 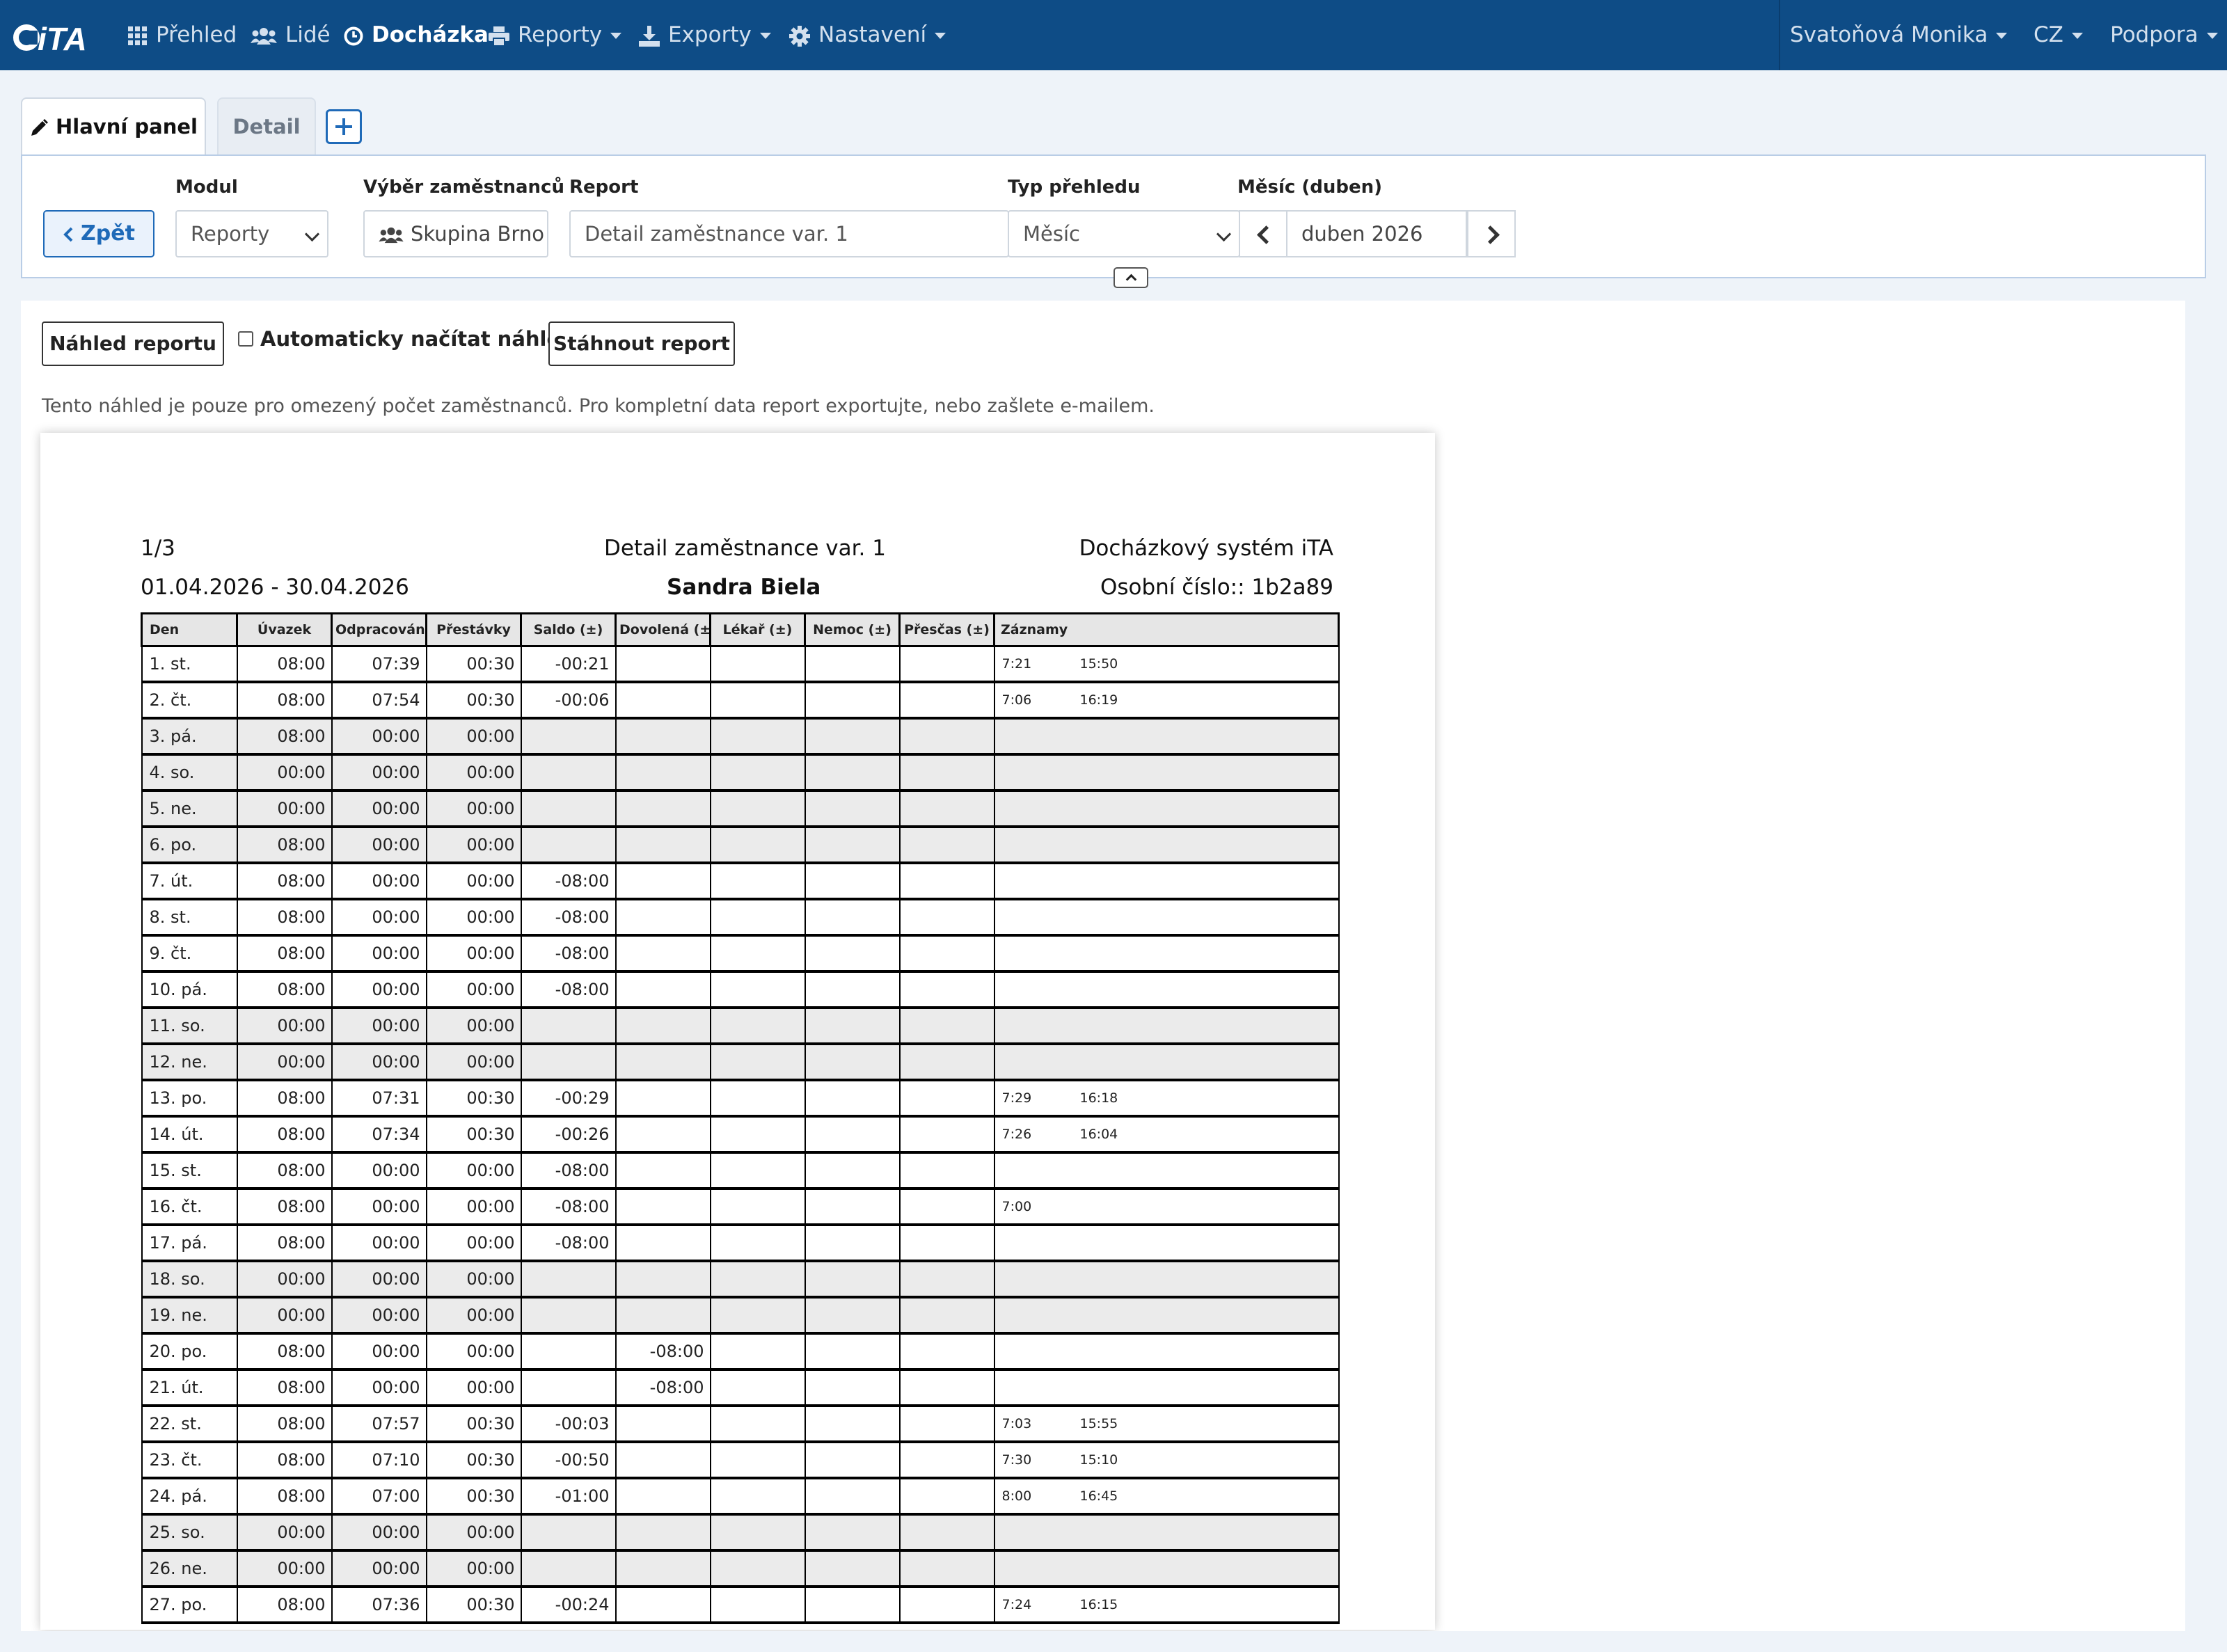 I want to click on table-row: 19. ne. 00:00 00:00 00:00, so click(x=740, y=1316).